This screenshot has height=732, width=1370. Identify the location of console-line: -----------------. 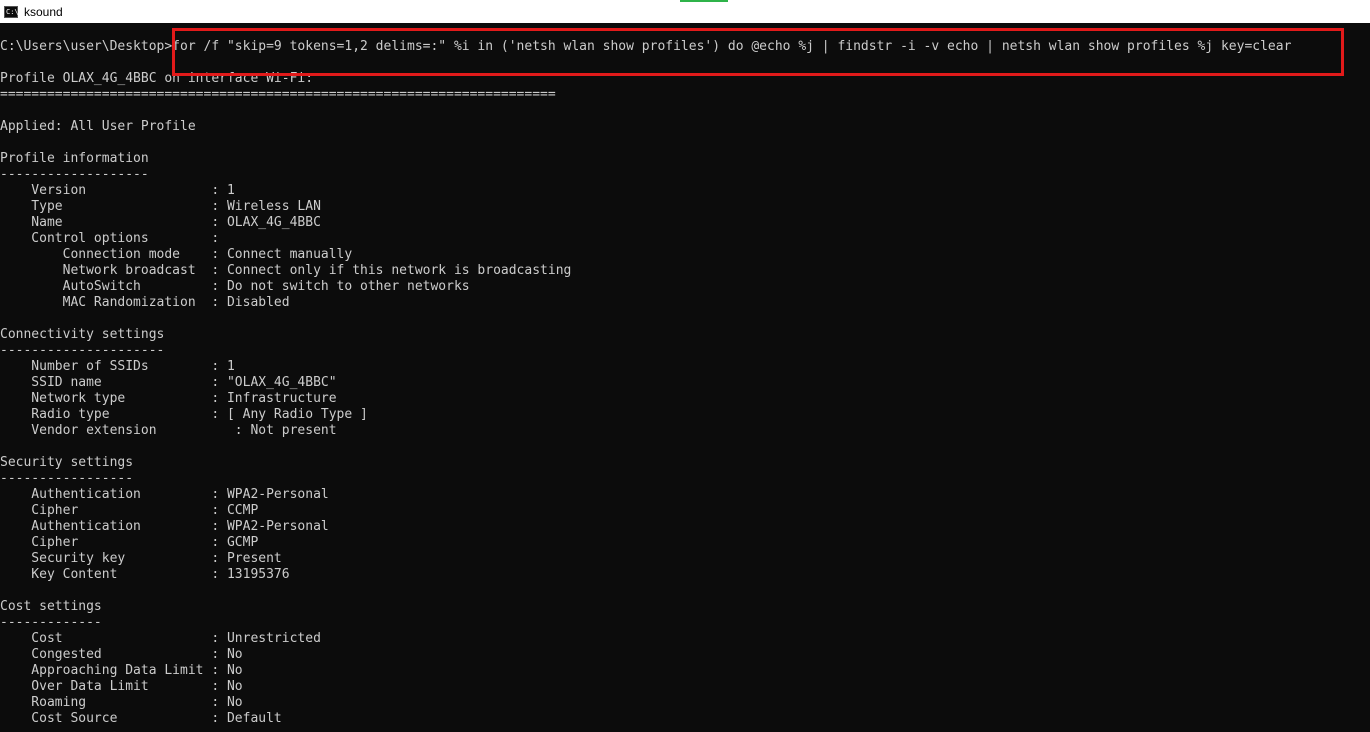
(67, 478).